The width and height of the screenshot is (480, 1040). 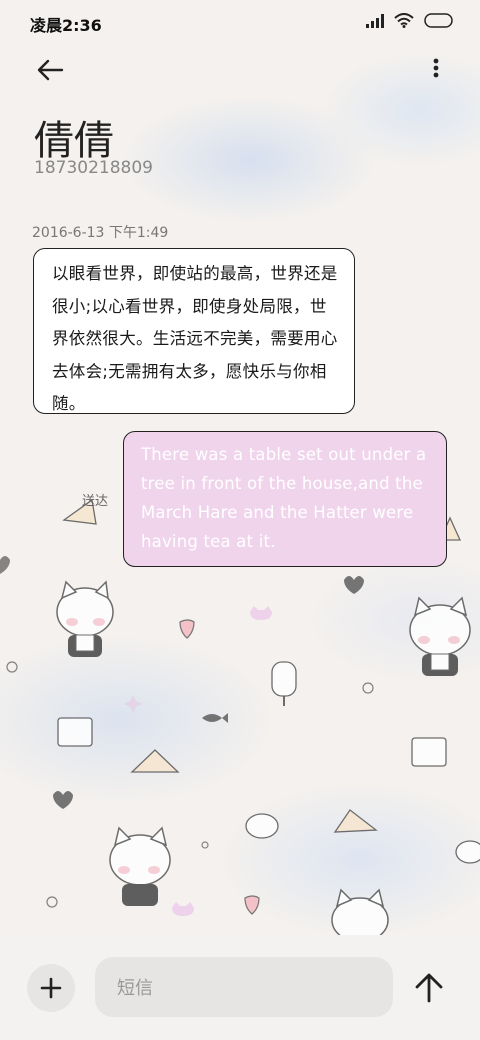 What do you see at coordinates (95, 501) in the screenshot?
I see `sent-status-label: 送达` at bounding box center [95, 501].